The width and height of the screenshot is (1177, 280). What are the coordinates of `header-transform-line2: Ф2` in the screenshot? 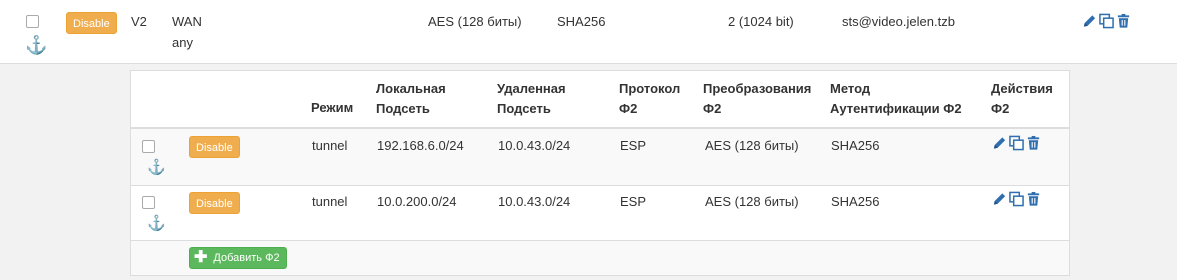 It's located at (712, 108).